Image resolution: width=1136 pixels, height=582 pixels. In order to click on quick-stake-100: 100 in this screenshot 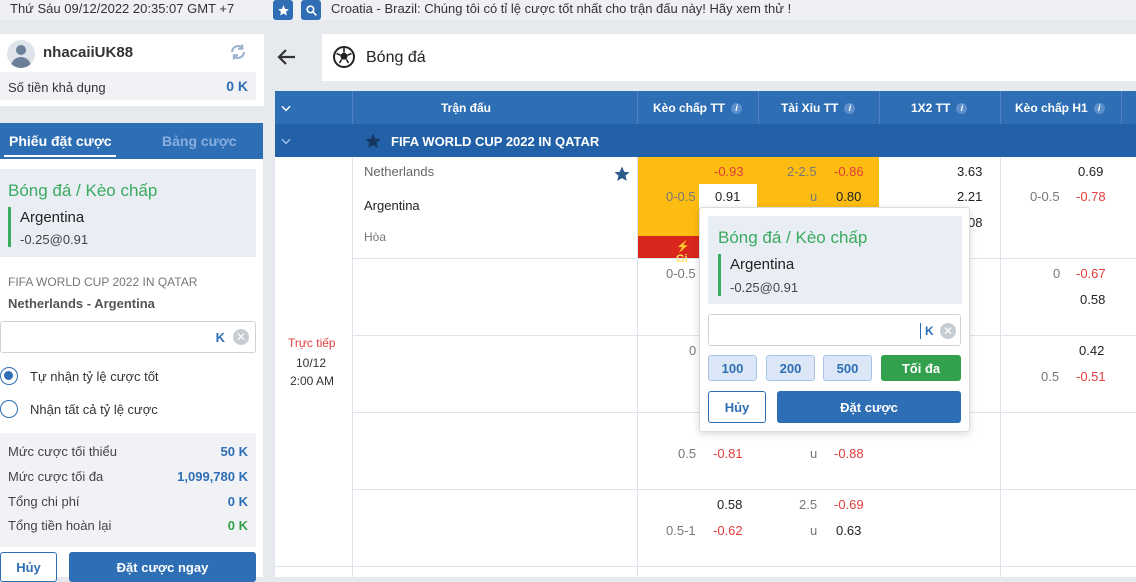, I will do `click(732, 368)`.